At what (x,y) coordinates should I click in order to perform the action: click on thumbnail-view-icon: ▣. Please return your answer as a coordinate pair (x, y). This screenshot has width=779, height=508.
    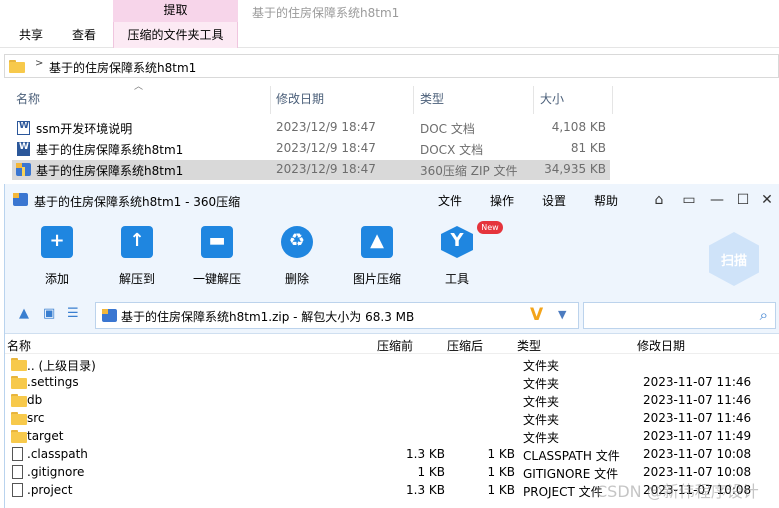
    Looking at the image, I should click on (49, 313).